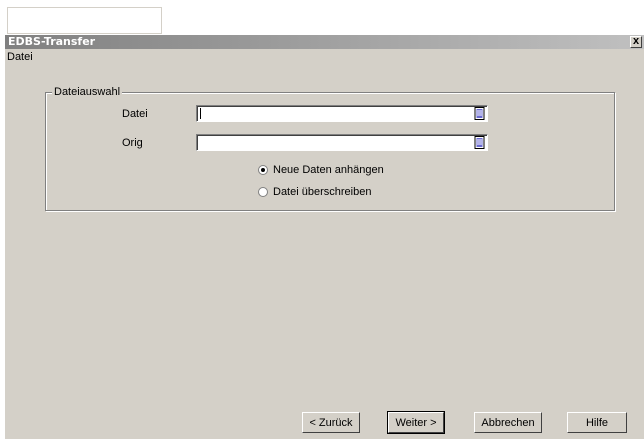 This screenshot has width=644, height=439. I want to click on title-bar: EDBS-Transfer x, so click(324, 42).